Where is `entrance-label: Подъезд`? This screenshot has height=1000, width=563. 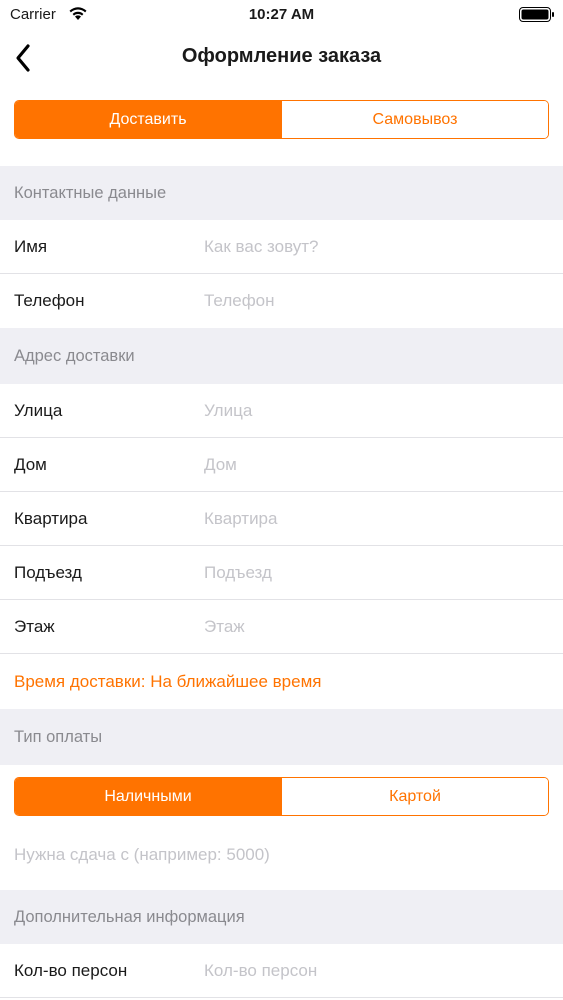 entrance-label: Подъезд is located at coordinates (48, 572).